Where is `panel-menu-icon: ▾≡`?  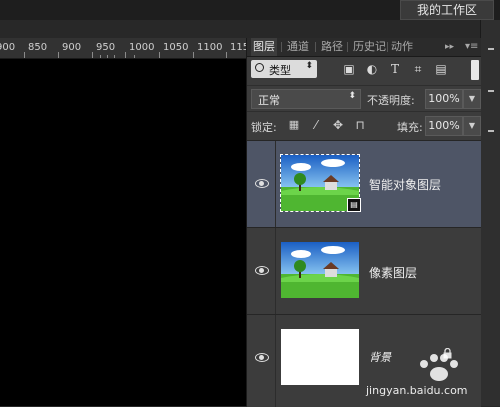 panel-menu-icon: ▾≡ is located at coordinates (471, 47).